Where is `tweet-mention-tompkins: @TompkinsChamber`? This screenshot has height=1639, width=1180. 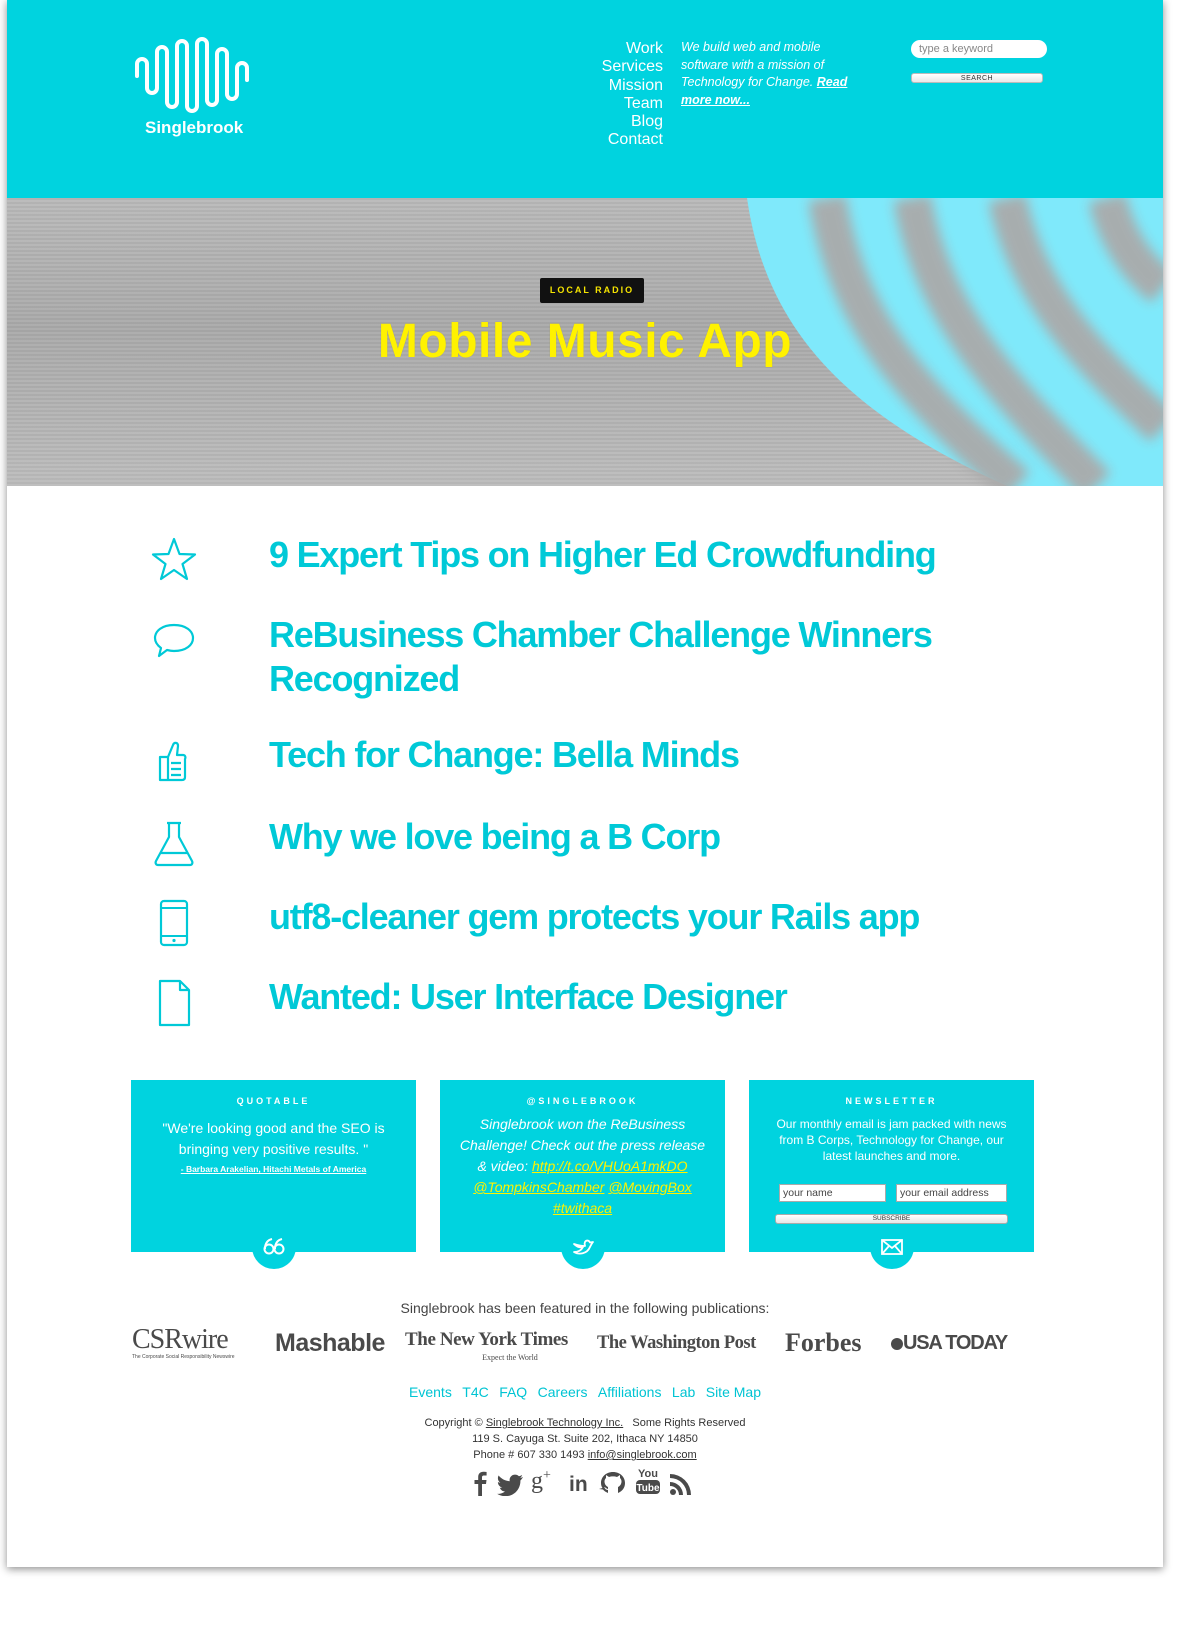 tweet-mention-tompkins: @TompkinsChamber is located at coordinates (538, 1187).